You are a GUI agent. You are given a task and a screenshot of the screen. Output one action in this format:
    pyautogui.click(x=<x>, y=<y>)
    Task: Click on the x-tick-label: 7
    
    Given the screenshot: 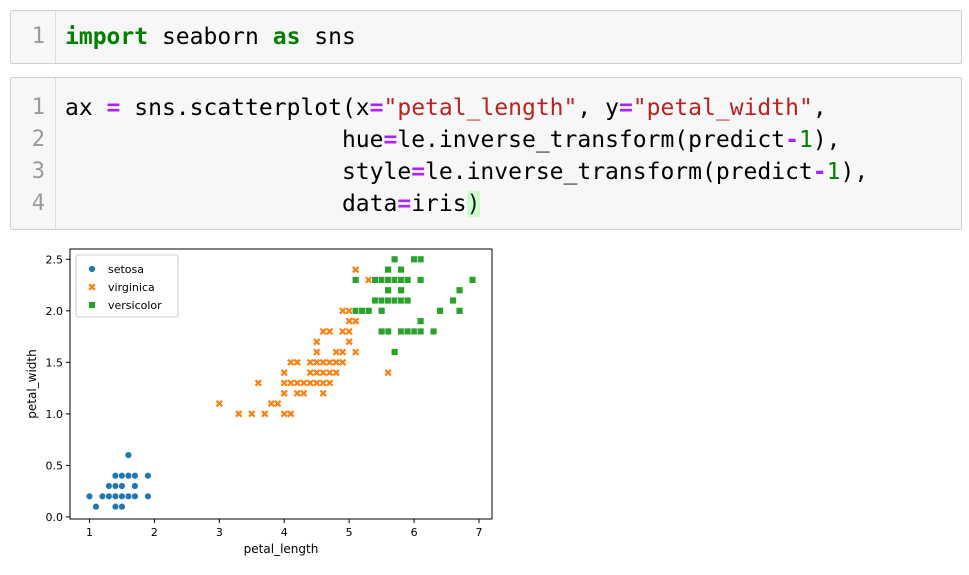 What is the action you would take?
    pyautogui.click(x=479, y=532)
    